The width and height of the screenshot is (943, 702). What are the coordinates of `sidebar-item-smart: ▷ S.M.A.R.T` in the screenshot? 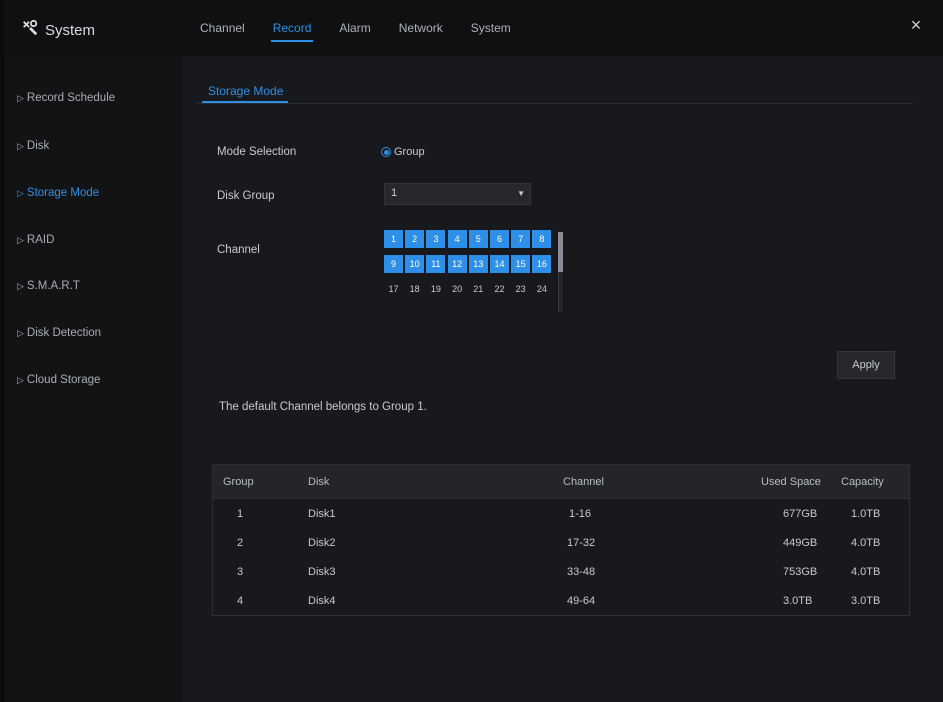 It's located at (48, 286).